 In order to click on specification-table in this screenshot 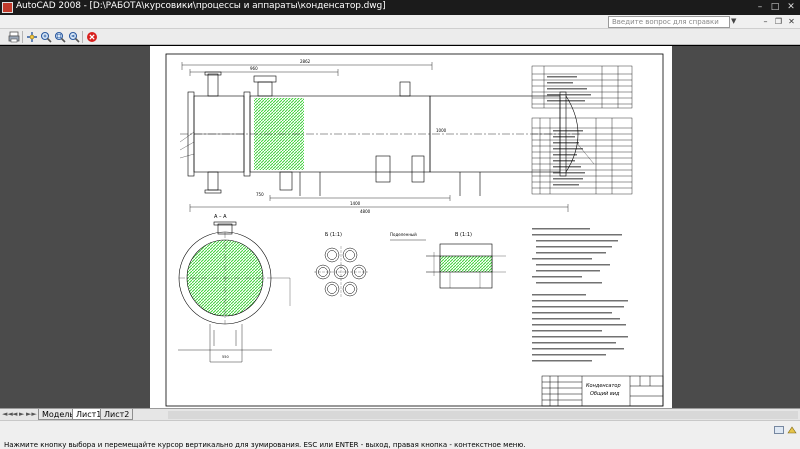, I will do `click(582, 156)`.